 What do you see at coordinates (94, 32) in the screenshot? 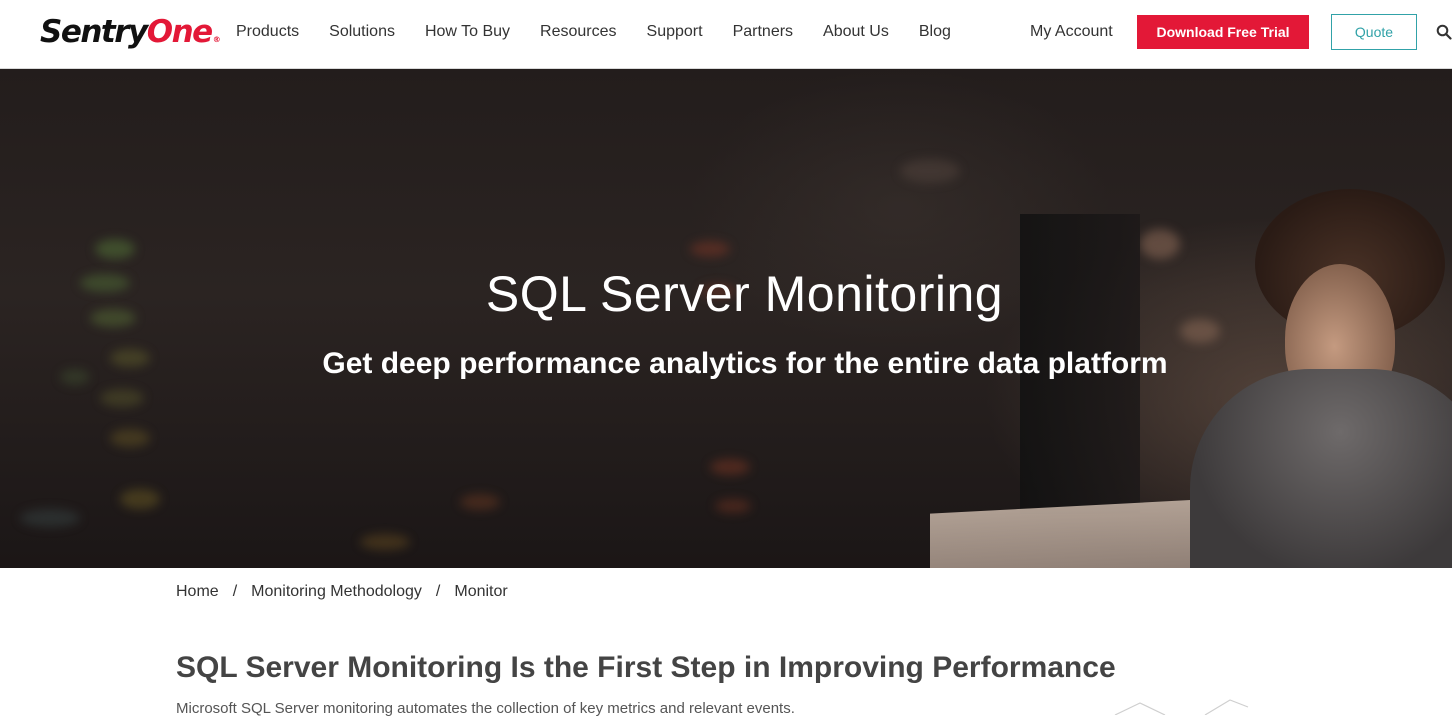
I see `logo-text-part1: Sentry` at bounding box center [94, 32].